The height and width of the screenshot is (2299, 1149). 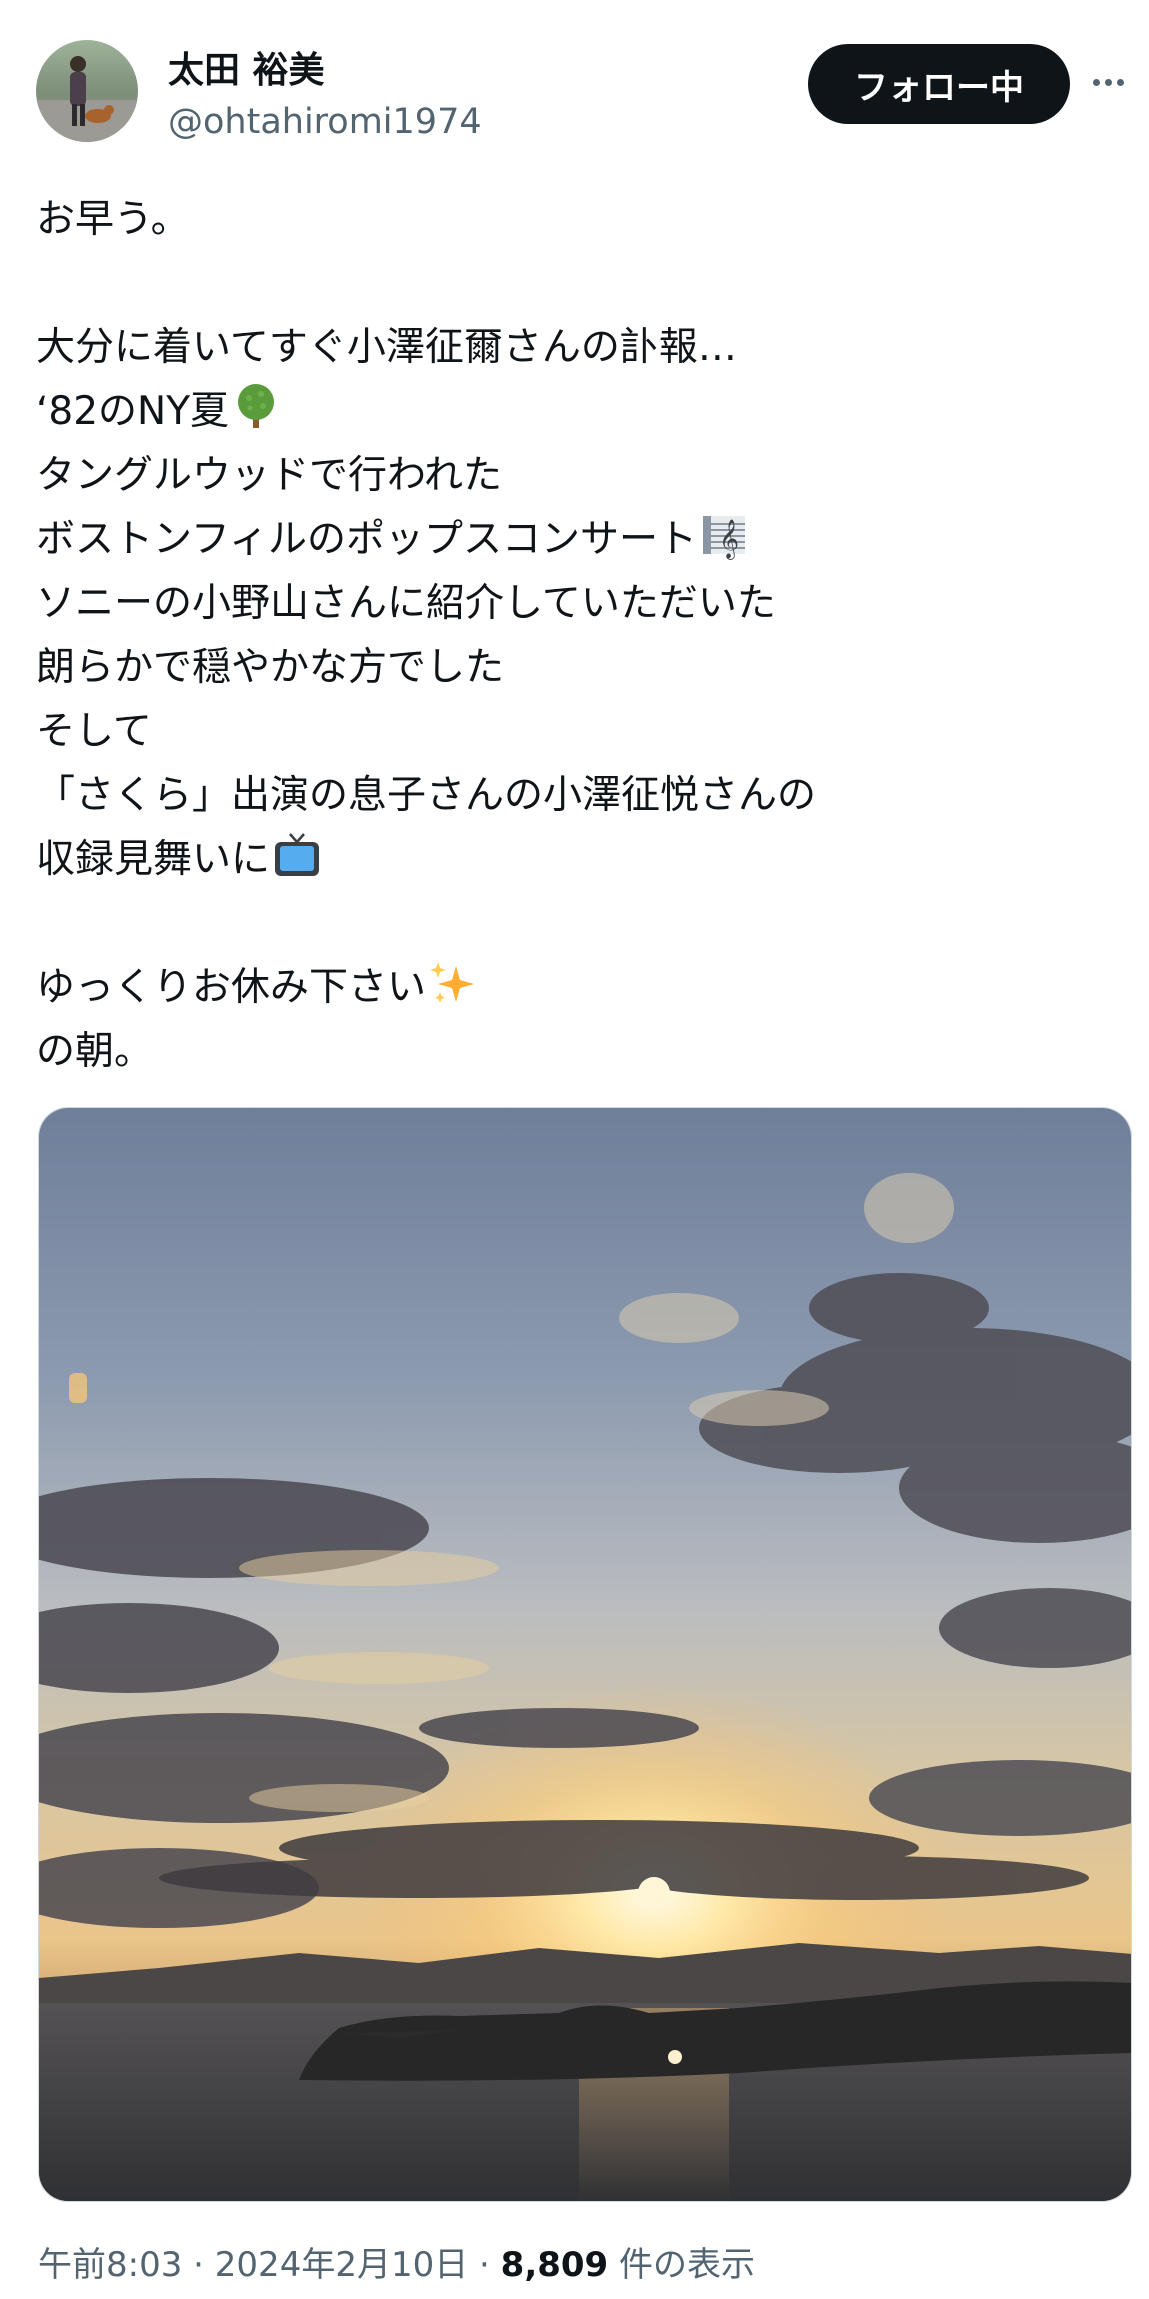 What do you see at coordinates (367, 539) in the screenshot?
I see `tweet-line-text: ボストンフィルのポップスコンサート` at bounding box center [367, 539].